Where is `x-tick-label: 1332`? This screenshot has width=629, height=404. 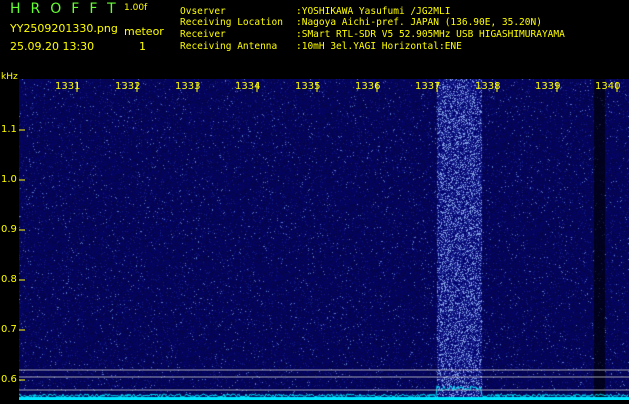
x-tick-label: 1332 is located at coordinates (128, 86).